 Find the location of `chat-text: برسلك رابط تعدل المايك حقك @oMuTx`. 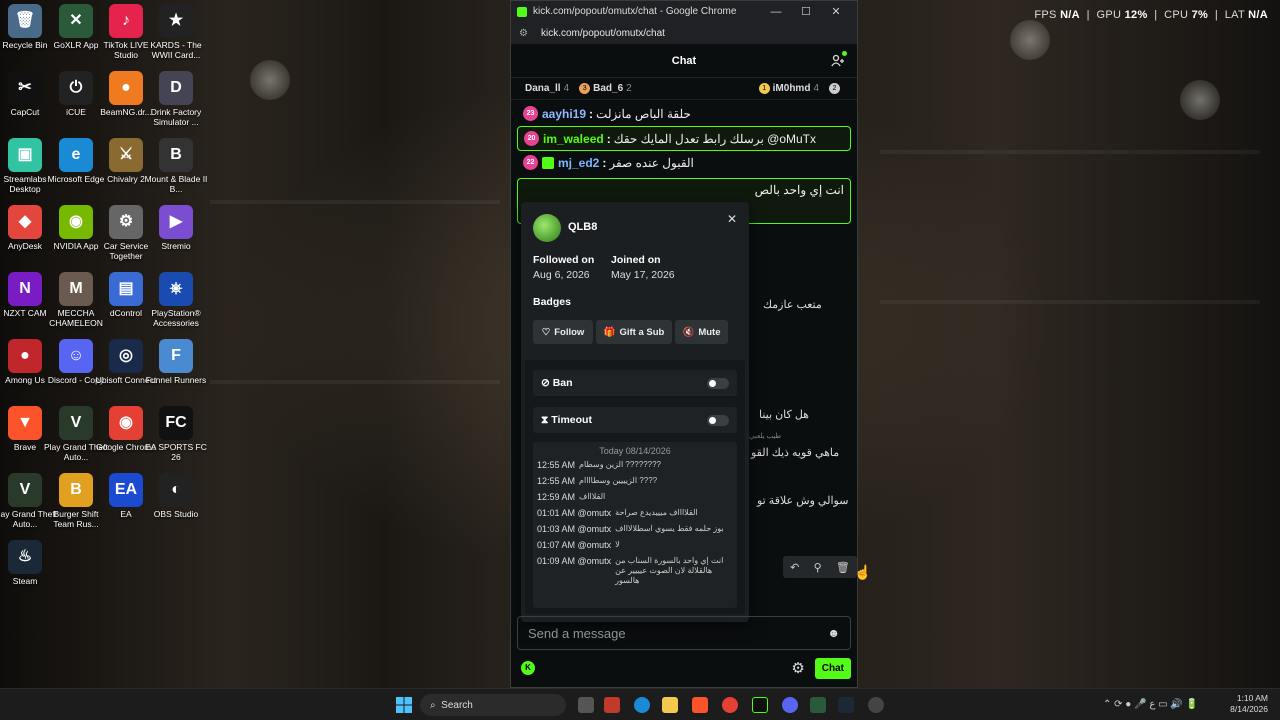

chat-text: برسلك رابط تعدل المايك حقك @oMuTx is located at coordinates (714, 138).